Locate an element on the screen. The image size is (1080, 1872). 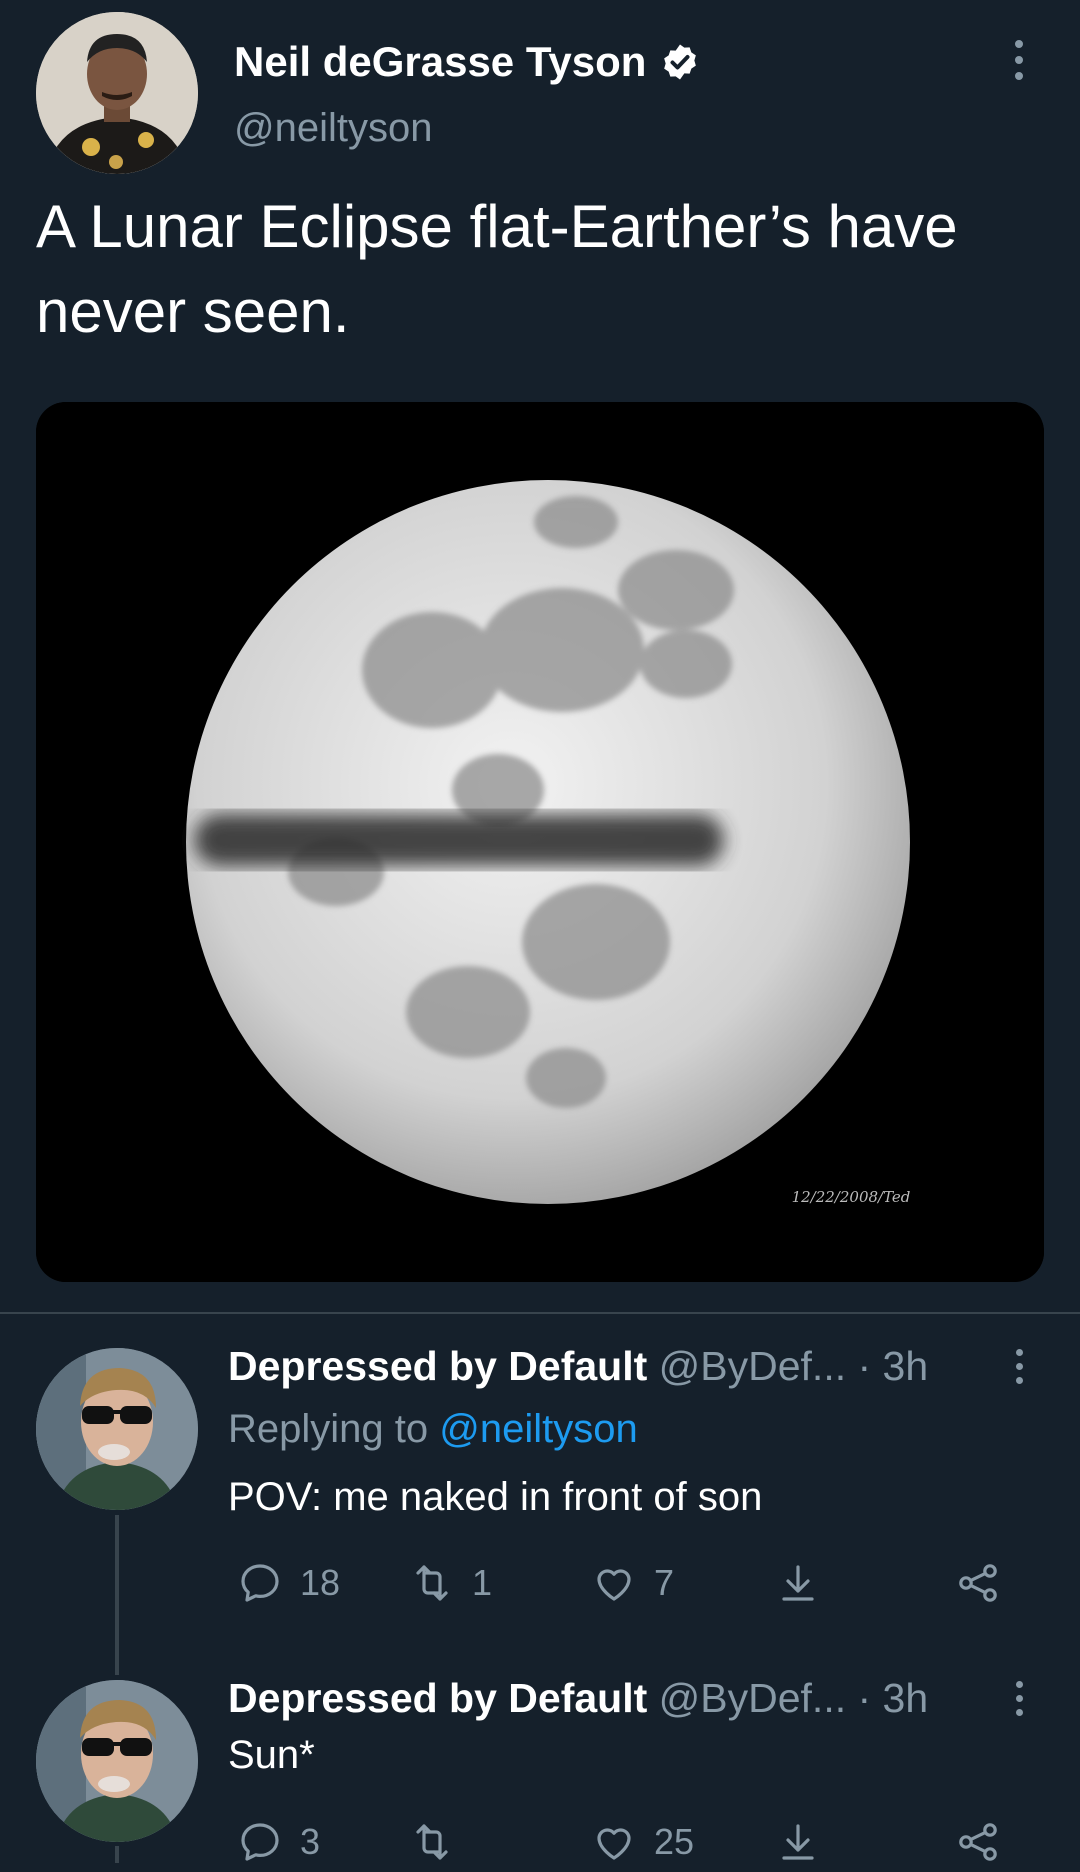
more-icon is located at coordinates (1019, 60).